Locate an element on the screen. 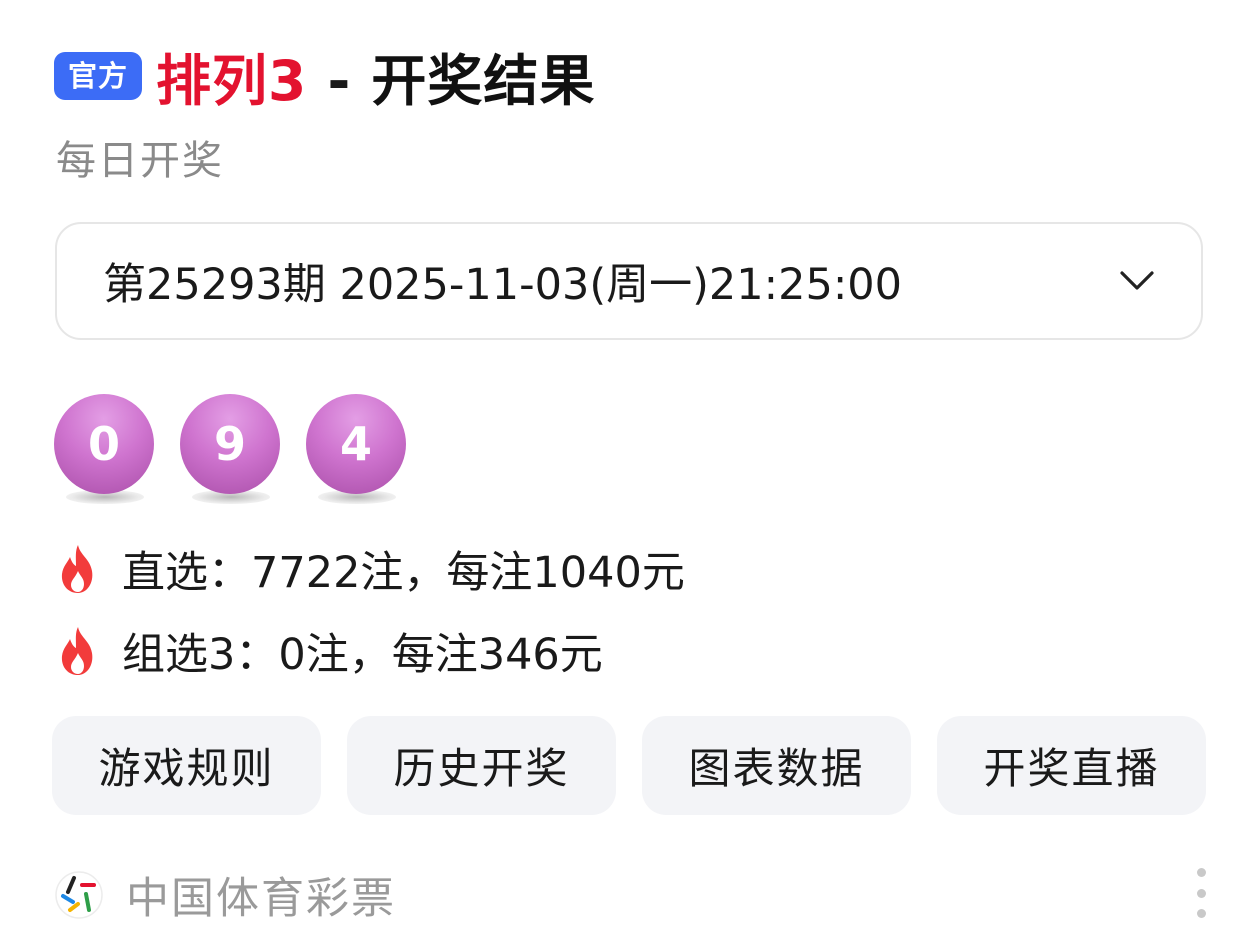 This screenshot has height=937, width=1260. source-name: 中国体育彩票 is located at coordinates (261, 899).